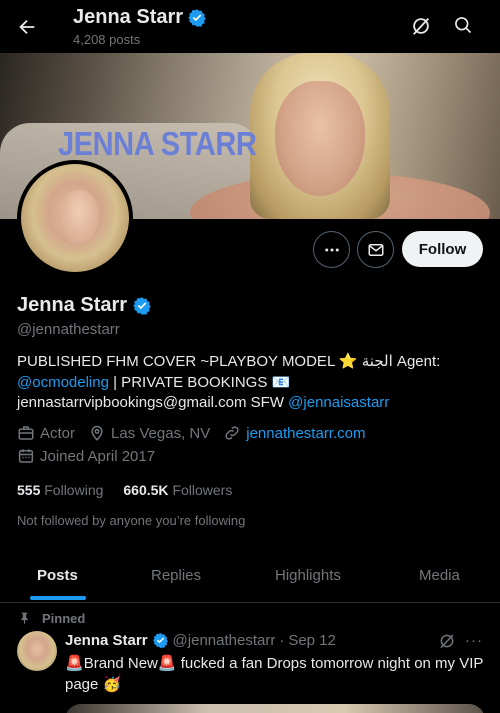 This screenshot has width=500, height=713. I want to click on bio-line-2: @ocmodeling | PRIVATE BOOKINGS 📧, so click(252, 383).